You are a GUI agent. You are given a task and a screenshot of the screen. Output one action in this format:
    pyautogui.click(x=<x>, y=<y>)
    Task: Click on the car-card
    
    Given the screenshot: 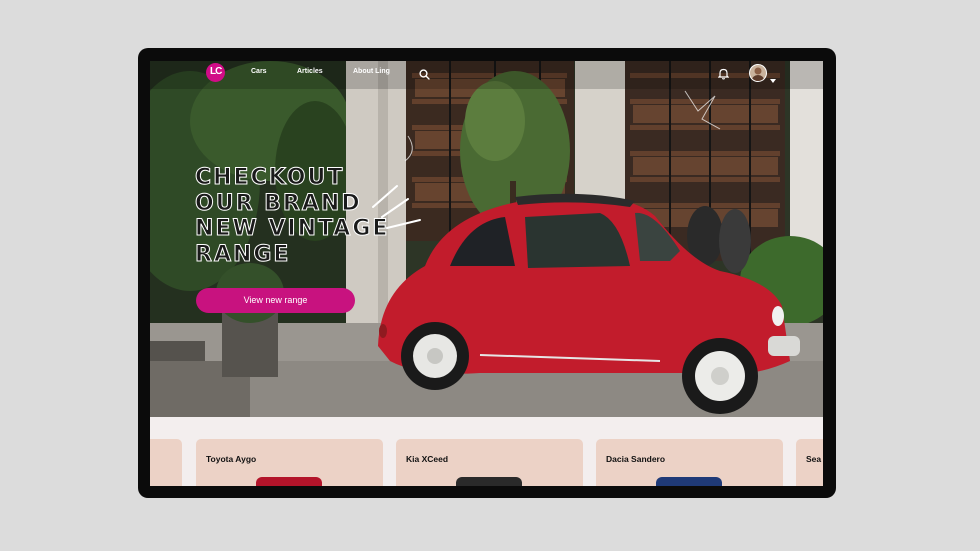 What is the action you would take?
    pyautogui.click(x=166, y=462)
    